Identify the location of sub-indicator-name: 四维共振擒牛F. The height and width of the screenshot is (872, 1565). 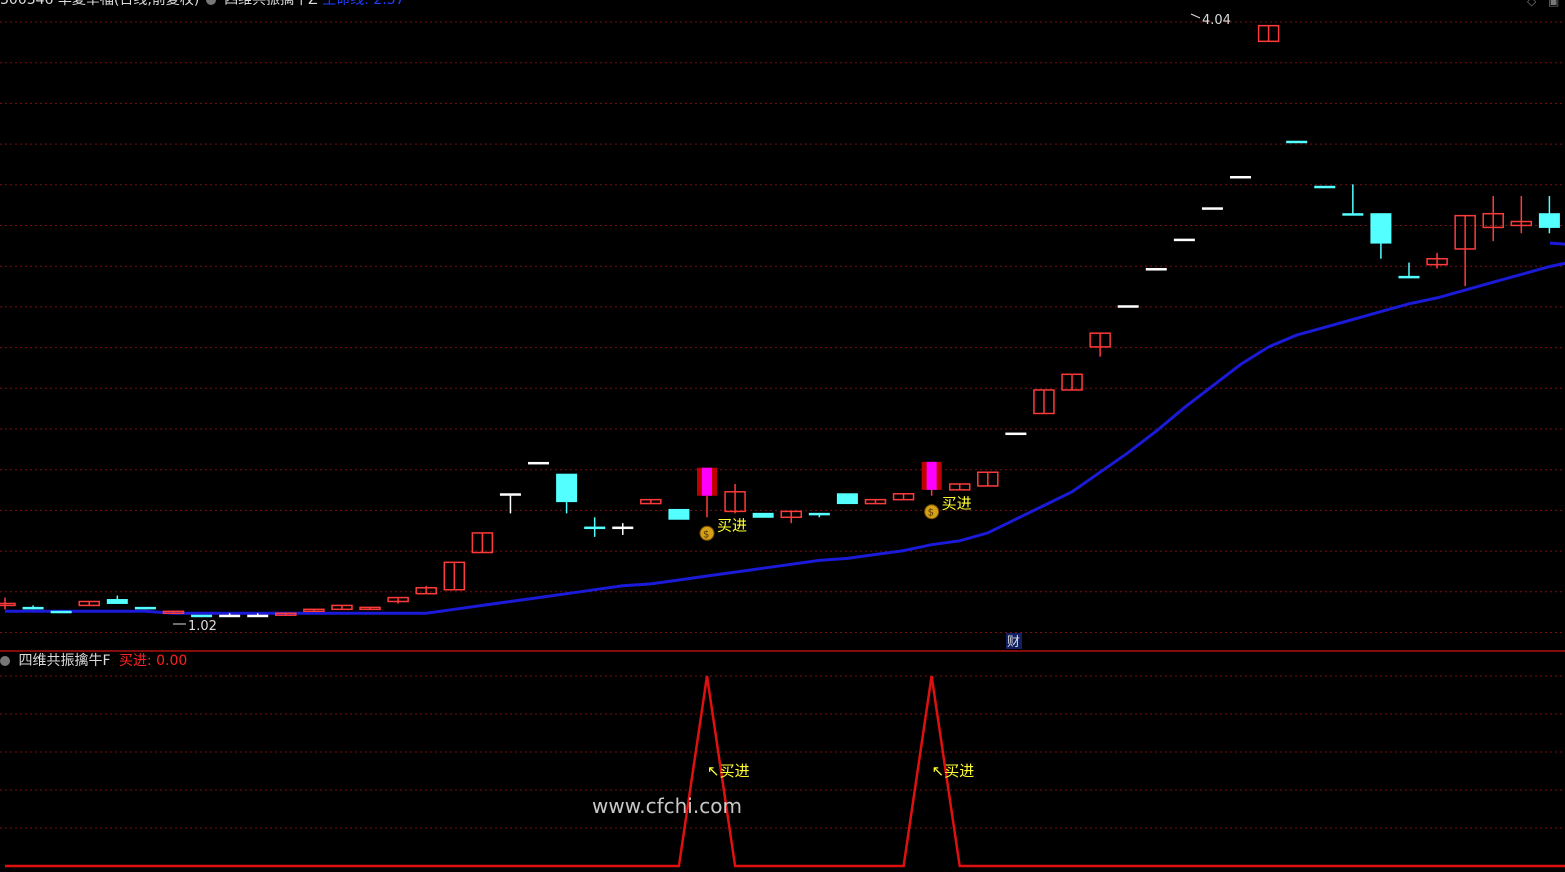
(64, 661).